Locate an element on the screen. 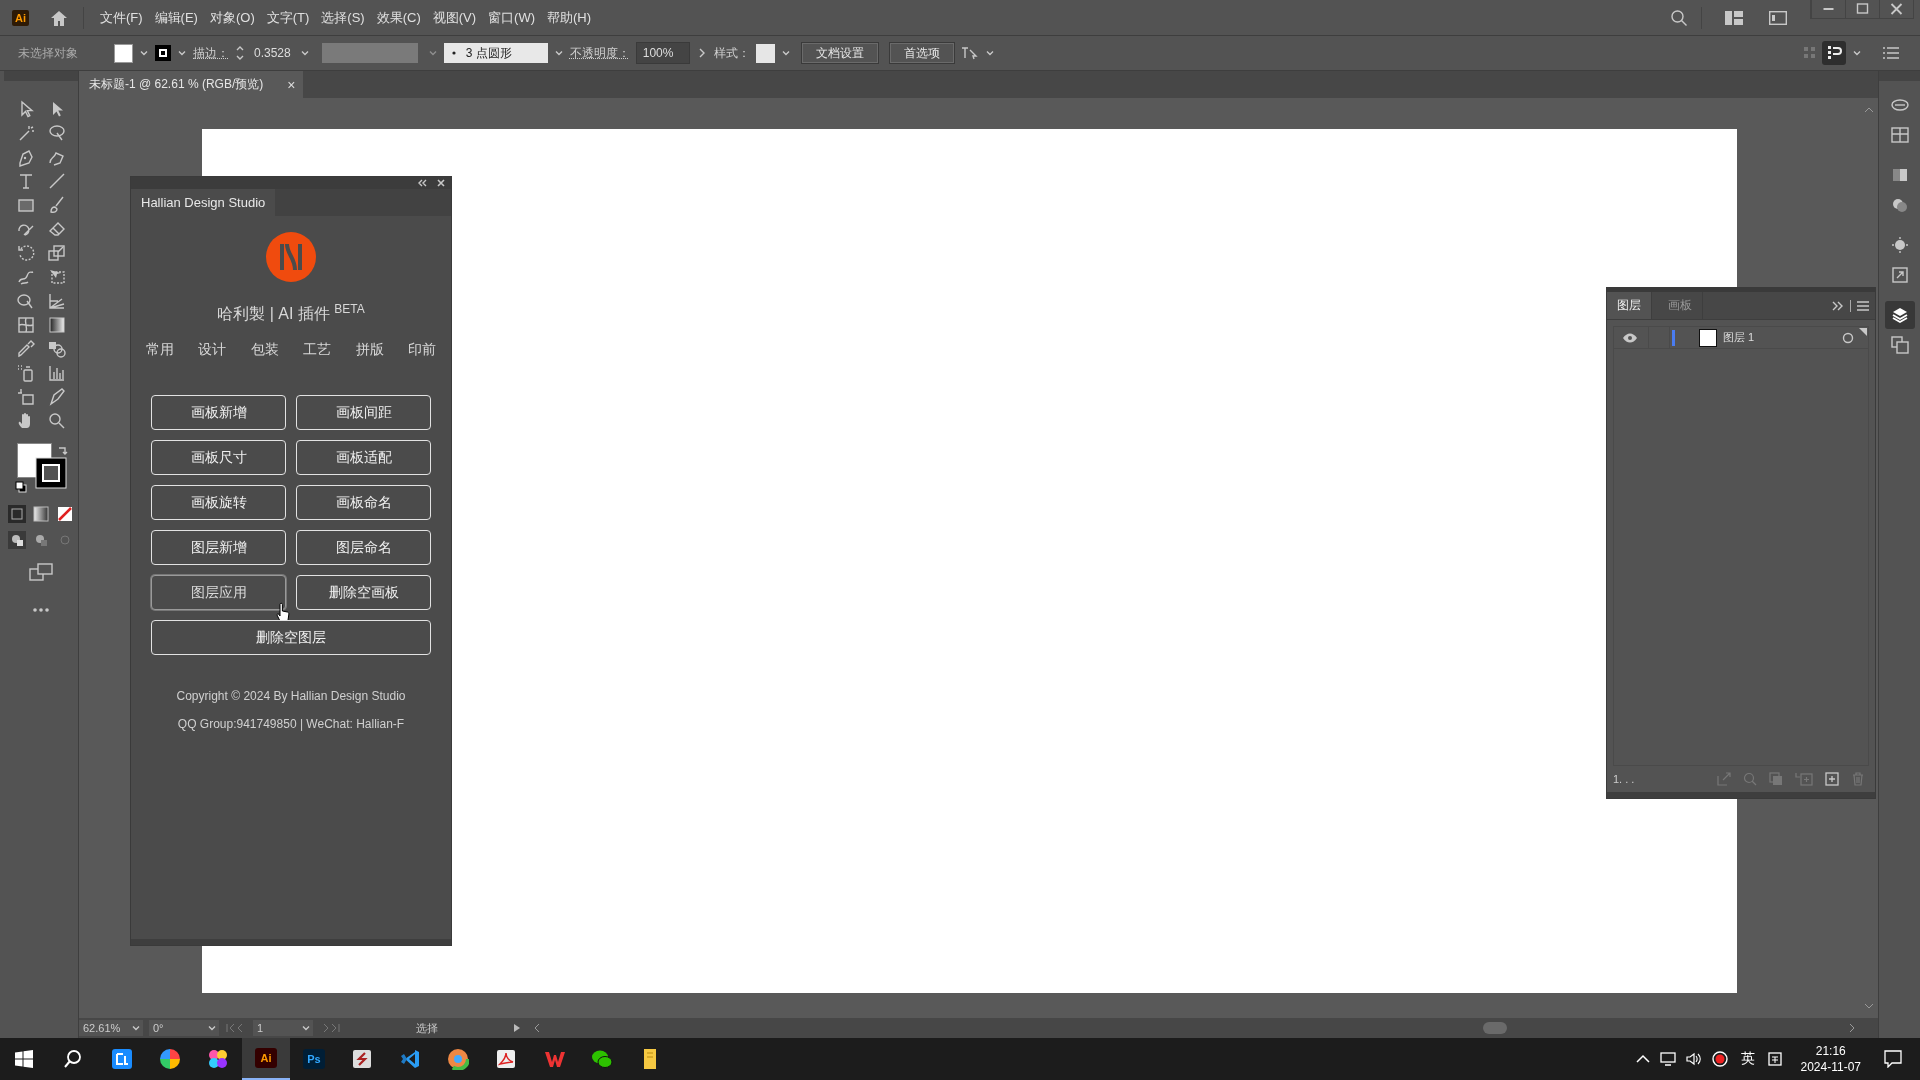 The height and width of the screenshot is (1080, 1920). color-mode-icon is located at coordinates (17, 514).